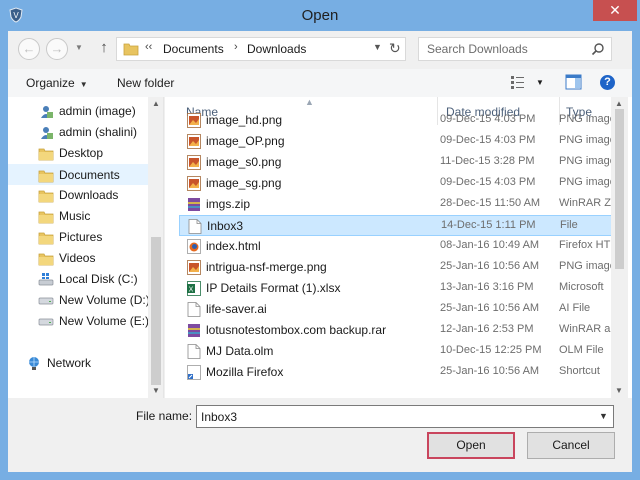 The image size is (640, 480). Describe the element at coordinates (603, 416) in the screenshot. I see `file-name-dropdown: ▼` at that location.